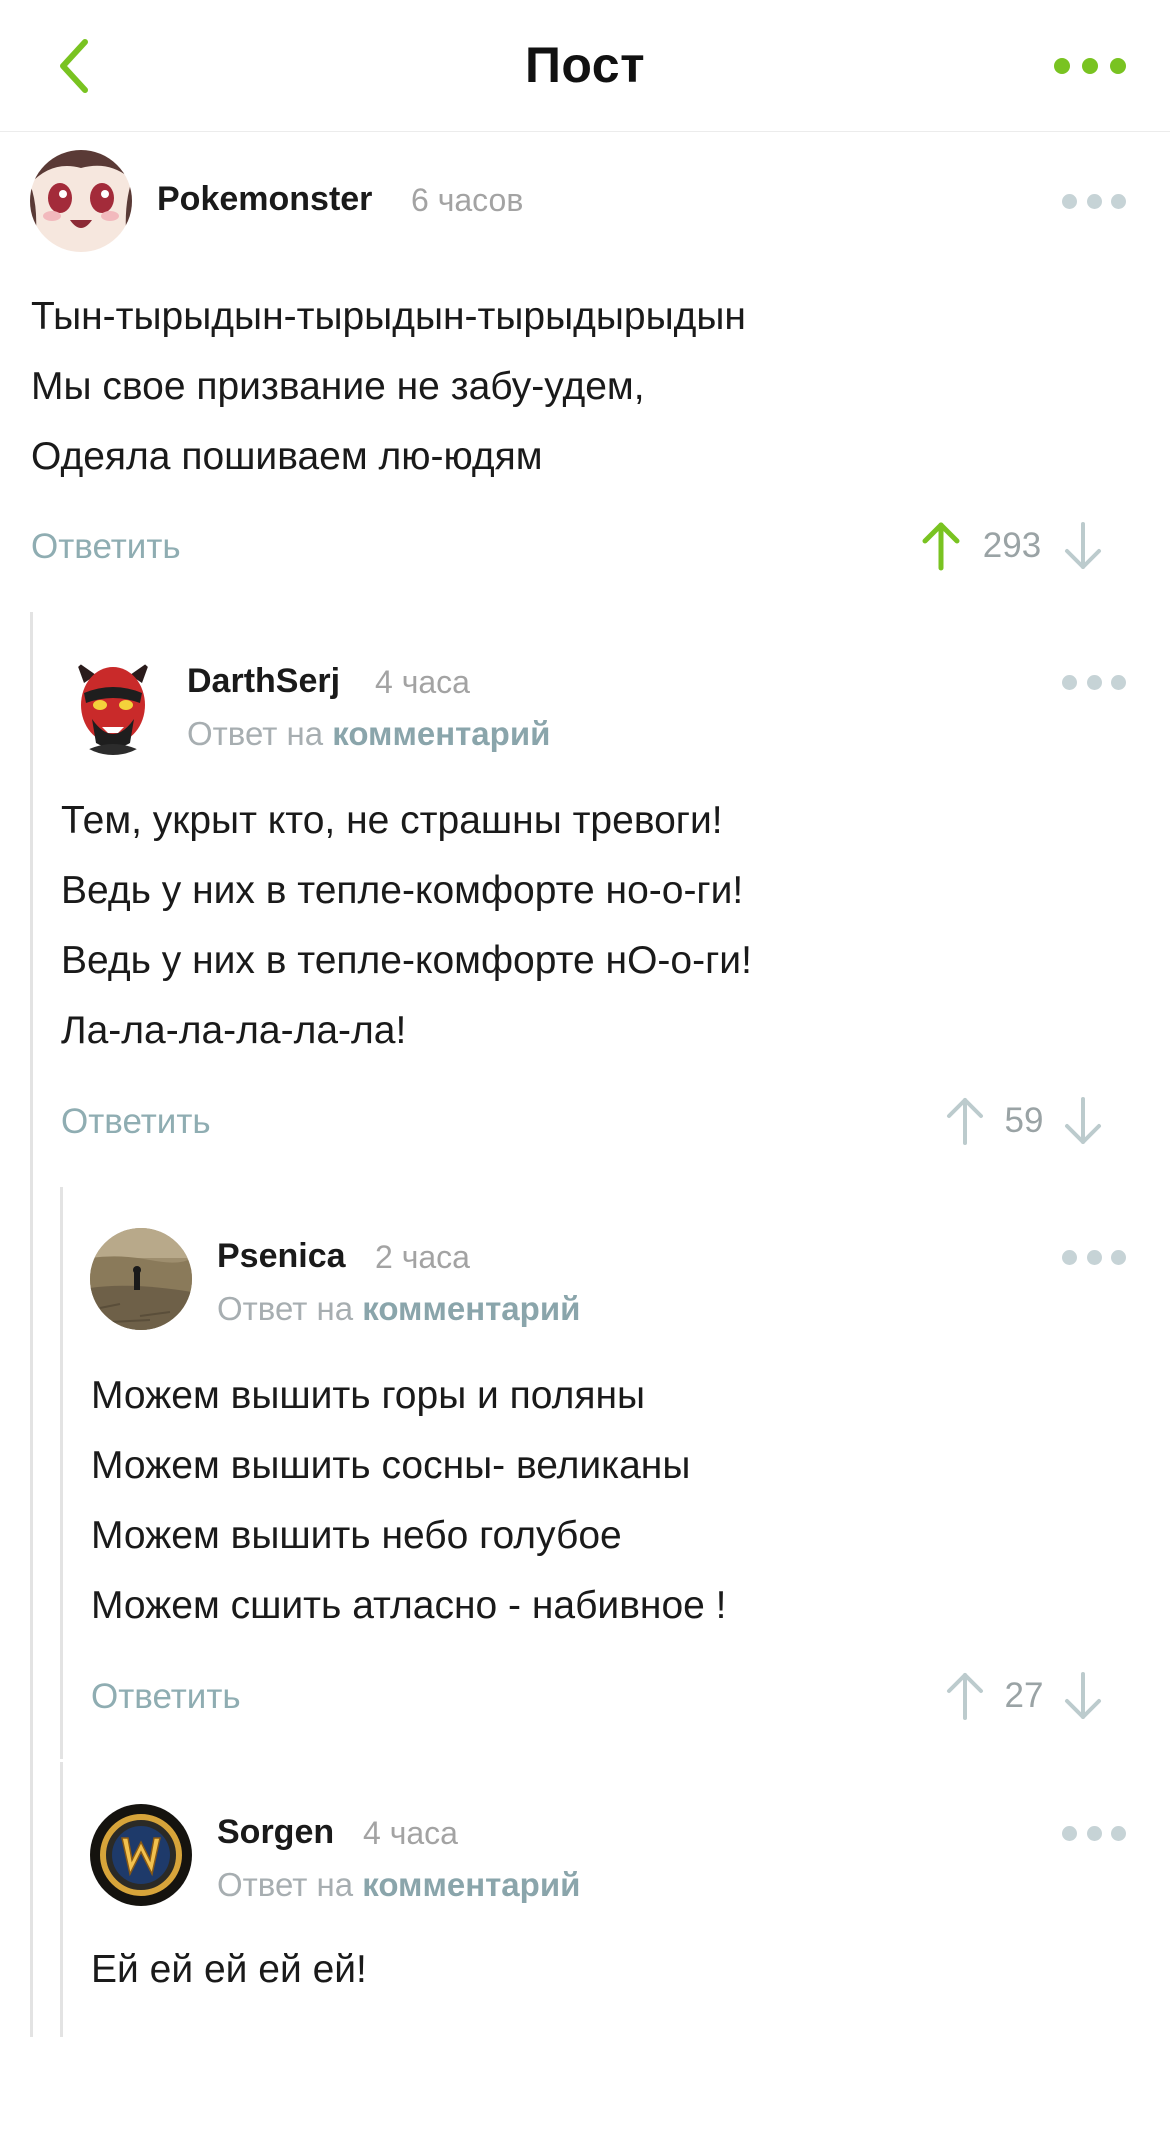 This screenshot has height=2137, width=1170. I want to click on comment-text-line: Тем, укрыт кто, не страшны тревоги!, so click(392, 820).